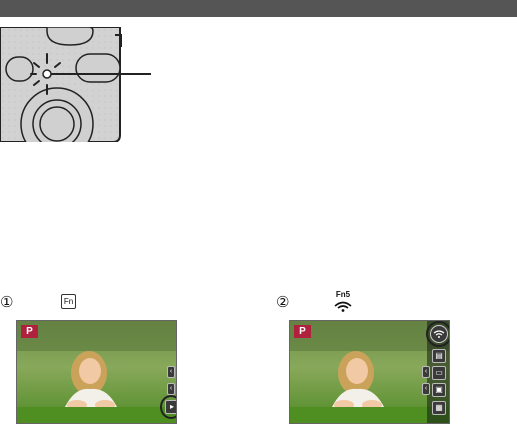  I want to click on tab-icon-2: ▭, so click(439, 373).